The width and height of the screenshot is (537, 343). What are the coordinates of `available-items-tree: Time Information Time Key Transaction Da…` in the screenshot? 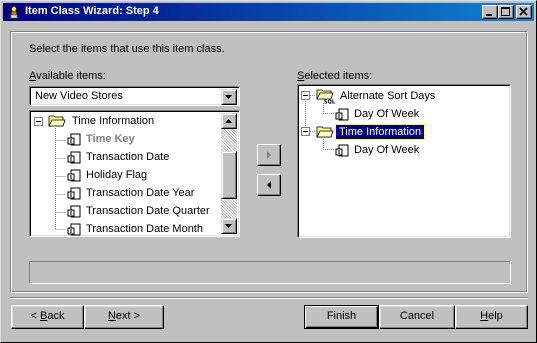 It's located at (134, 173).